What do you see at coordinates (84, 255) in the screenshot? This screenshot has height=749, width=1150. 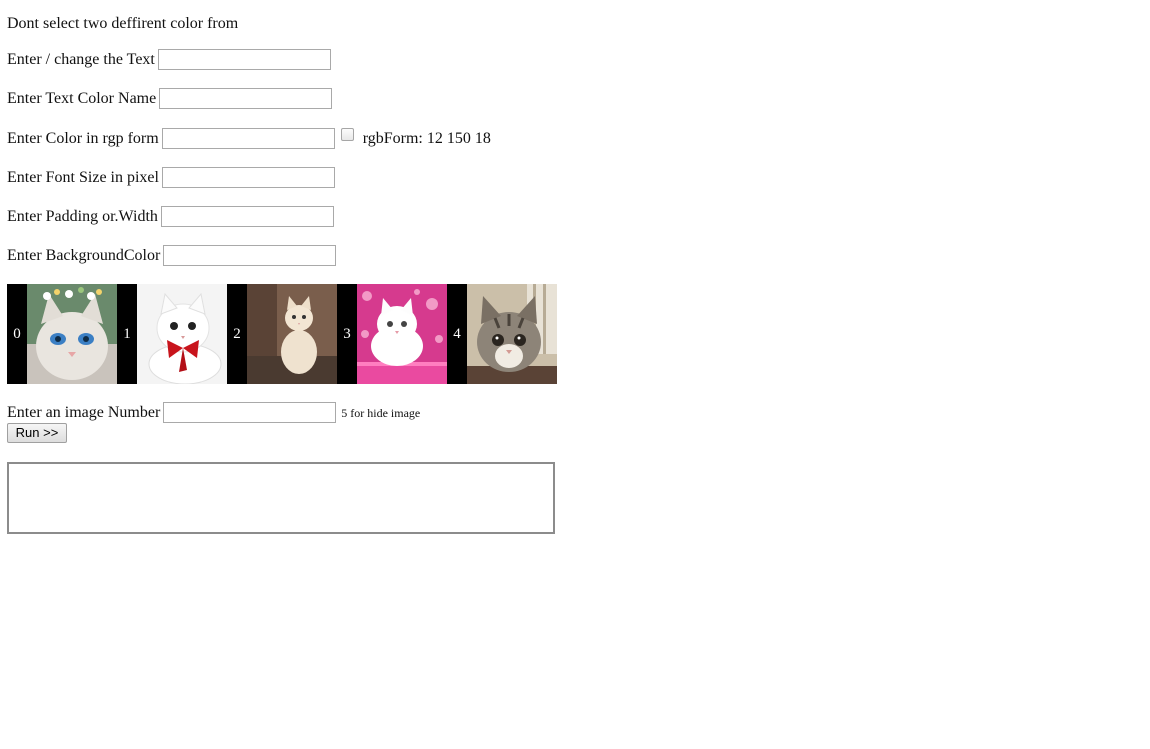 I see `bg-color-label: Enter BackgroundColor` at bounding box center [84, 255].